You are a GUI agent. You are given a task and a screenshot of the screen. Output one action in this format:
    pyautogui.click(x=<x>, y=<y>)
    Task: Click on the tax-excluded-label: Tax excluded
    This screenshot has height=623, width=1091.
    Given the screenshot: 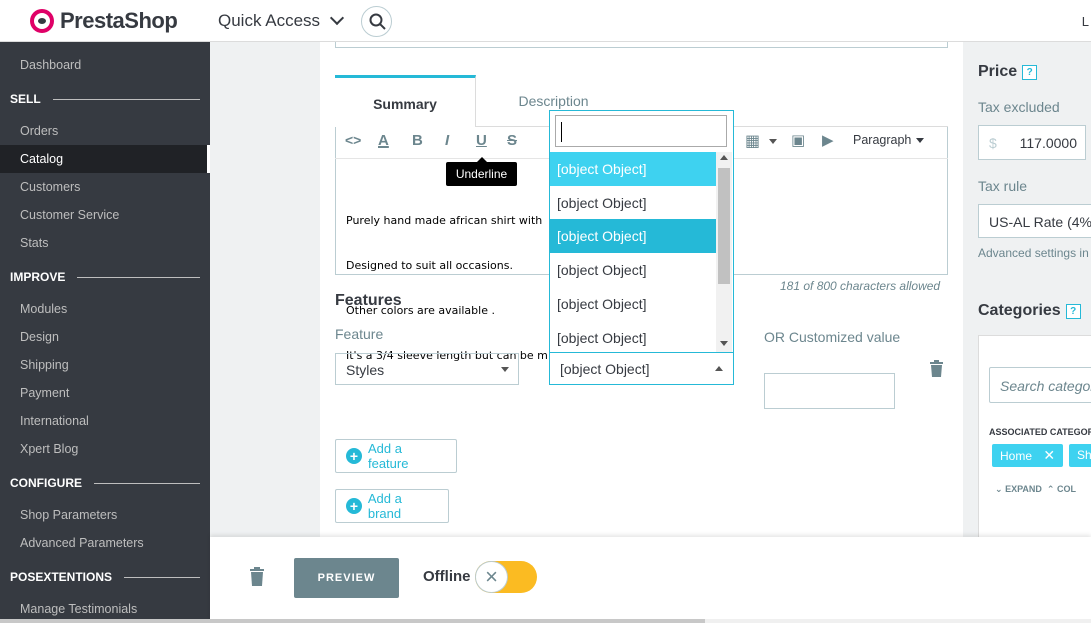 What is the action you would take?
    pyautogui.click(x=1019, y=107)
    